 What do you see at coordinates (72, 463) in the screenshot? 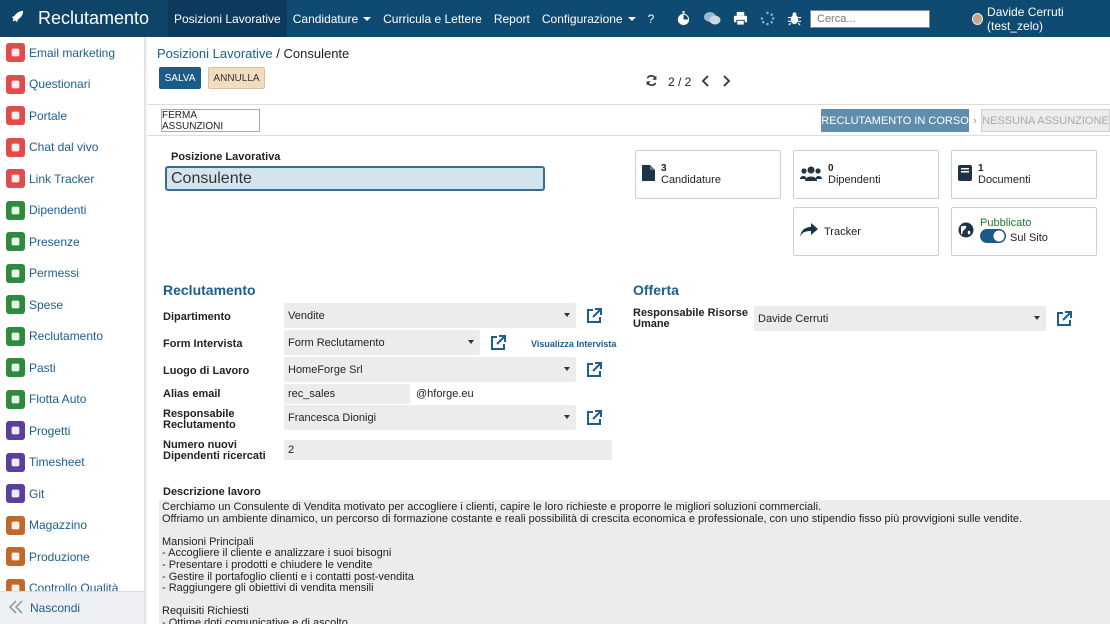
I see `sidebar-item-timesheet: Timesheet` at bounding box center [72, 463].